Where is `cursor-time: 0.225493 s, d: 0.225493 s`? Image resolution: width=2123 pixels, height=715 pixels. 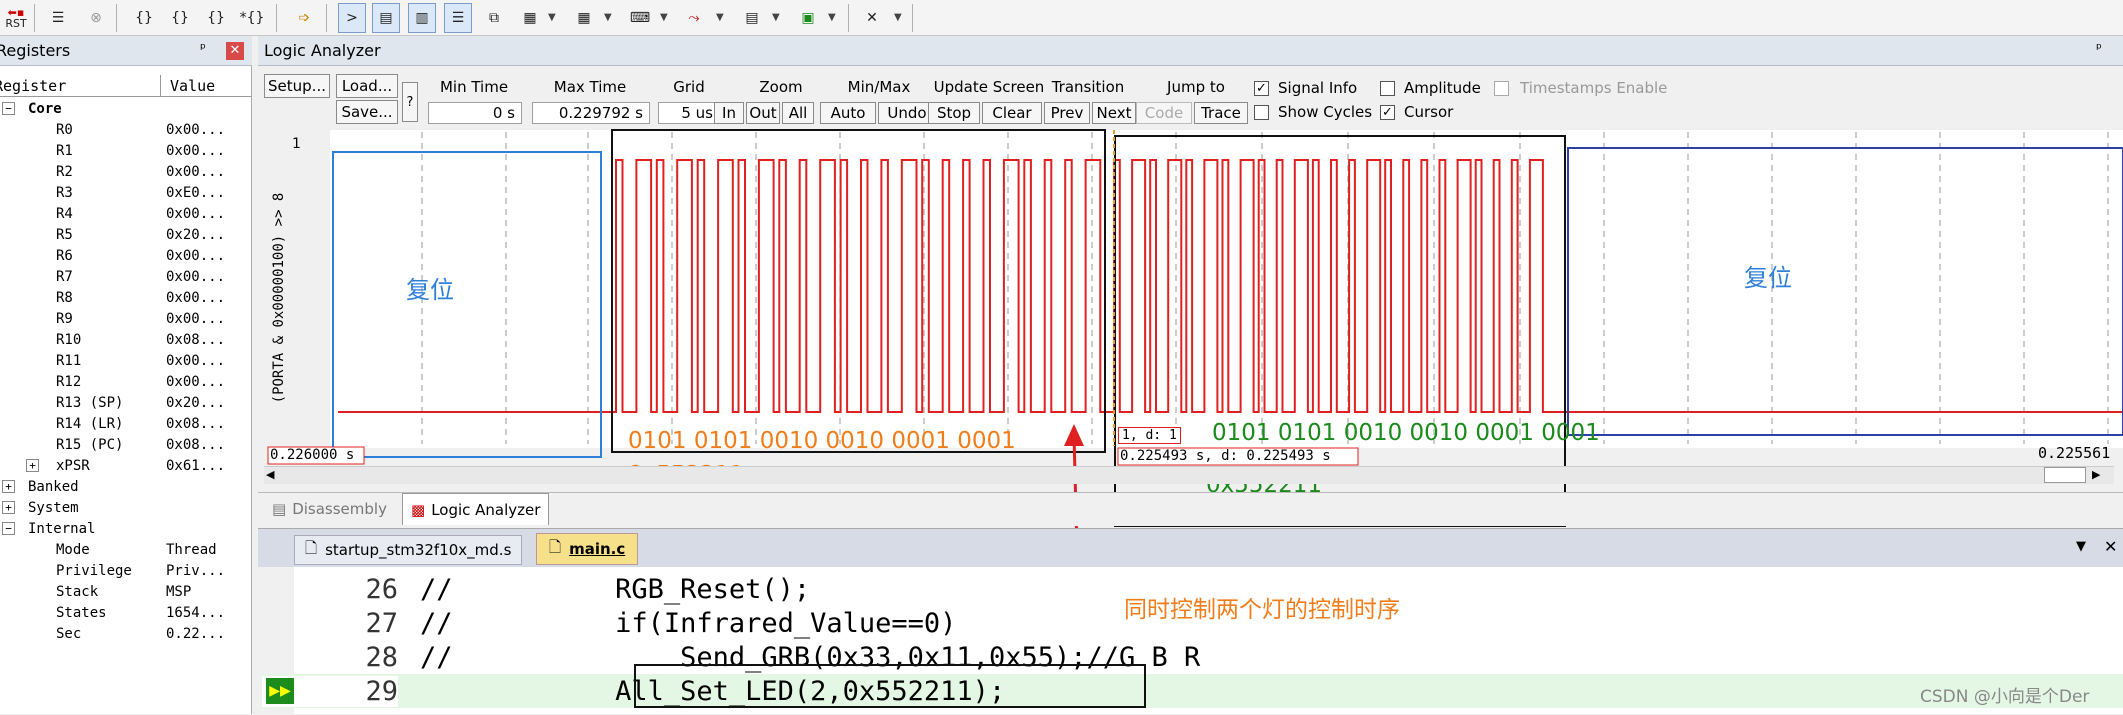 cursor-time: 0.225493 s, d: 0.225493 s is located at coordinates (1225, 456).